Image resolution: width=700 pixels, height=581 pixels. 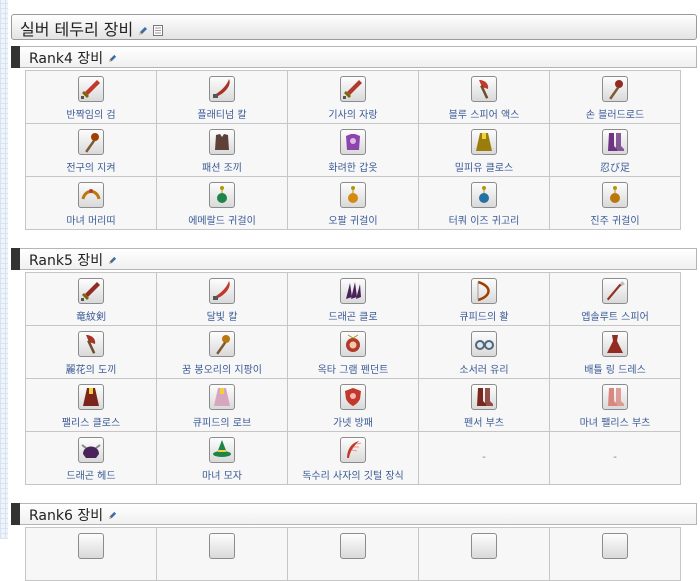 What do you see at coordinates (353, 421) in the screenshot?
I see `equipment-name-link: 가넷 방패` at bounding box center [353, 421].